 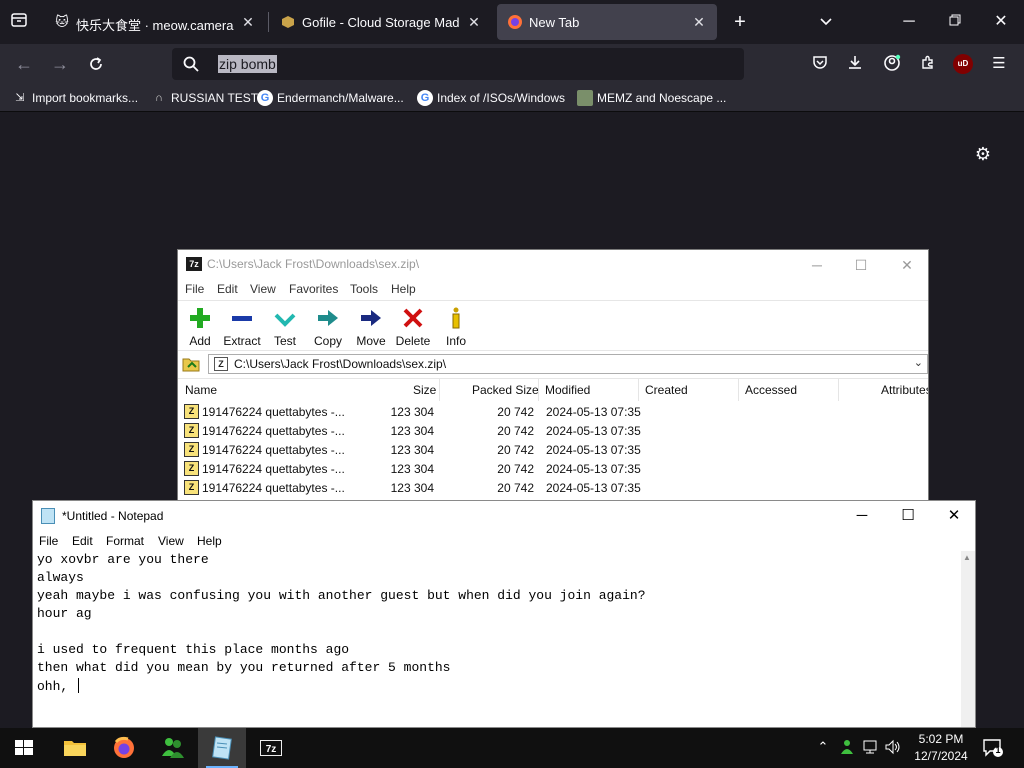 What do you see at coordinates (999, 64) in the screenshot?
I see `app-menu-button: ☰` at bounding box center [999, 64].